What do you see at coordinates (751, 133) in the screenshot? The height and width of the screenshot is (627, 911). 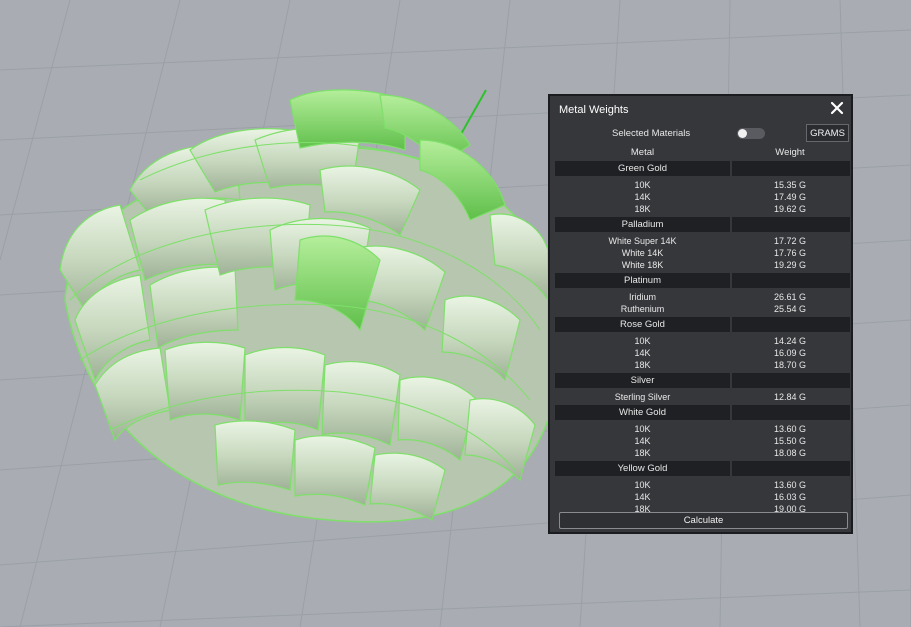 I see `selected-materials-toggle` at bounding box center [751, 133].